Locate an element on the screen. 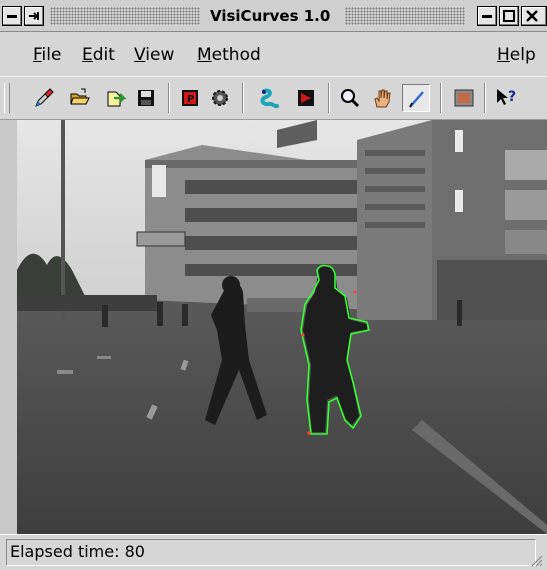 The height and width of the screenshot is (570, 547). minimize-icon is located at coordinates (487, 16).